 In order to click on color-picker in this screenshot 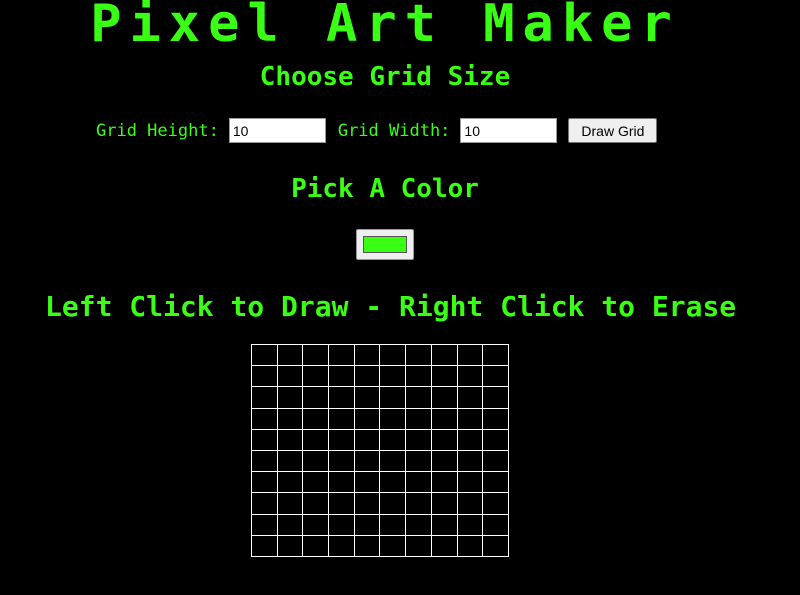, I will do `click(385, 244)`.